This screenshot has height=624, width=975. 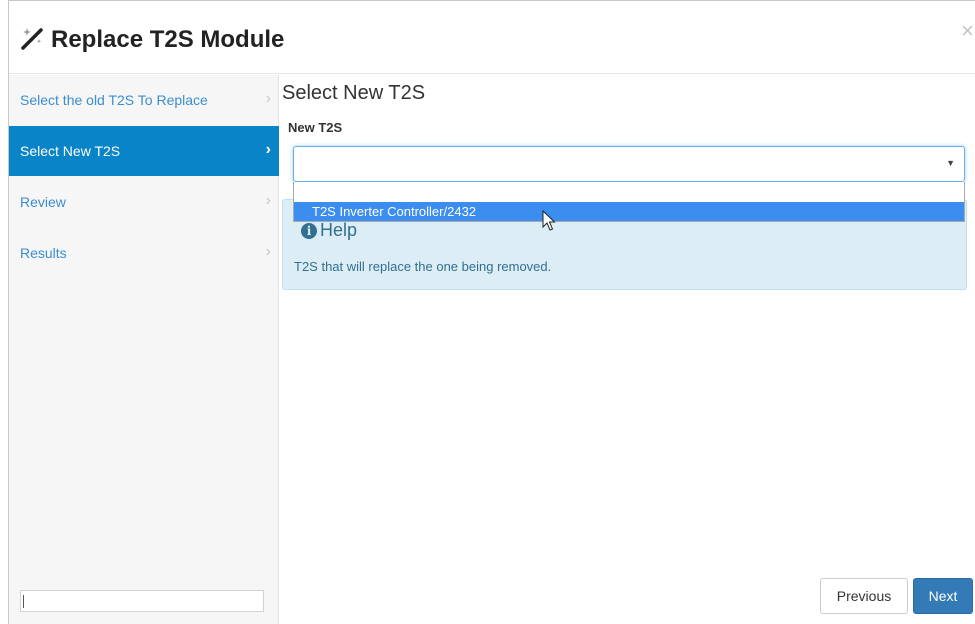 I want to click on step-review: Review ›, so click(x=144, y=202).